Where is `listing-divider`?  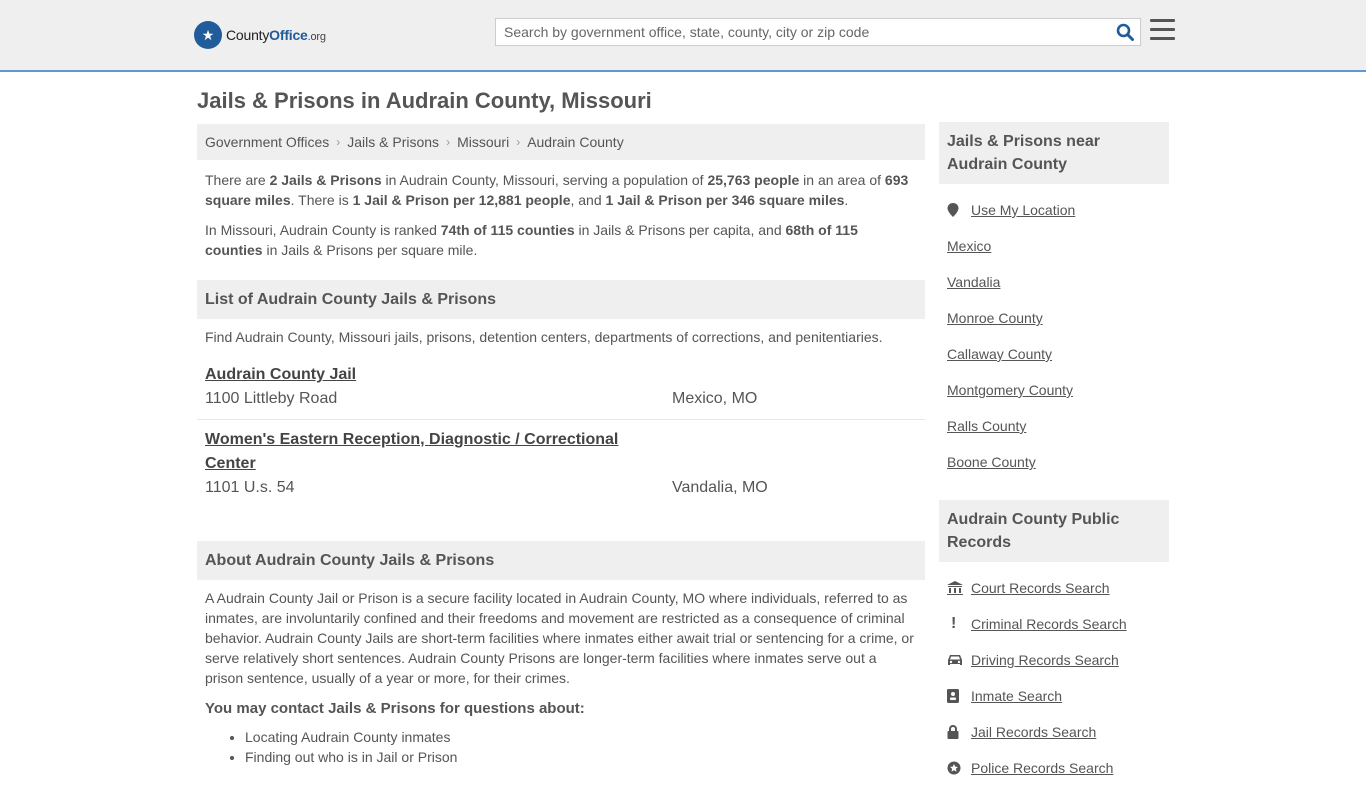 listing-divider is located at coordinates (561, 419).